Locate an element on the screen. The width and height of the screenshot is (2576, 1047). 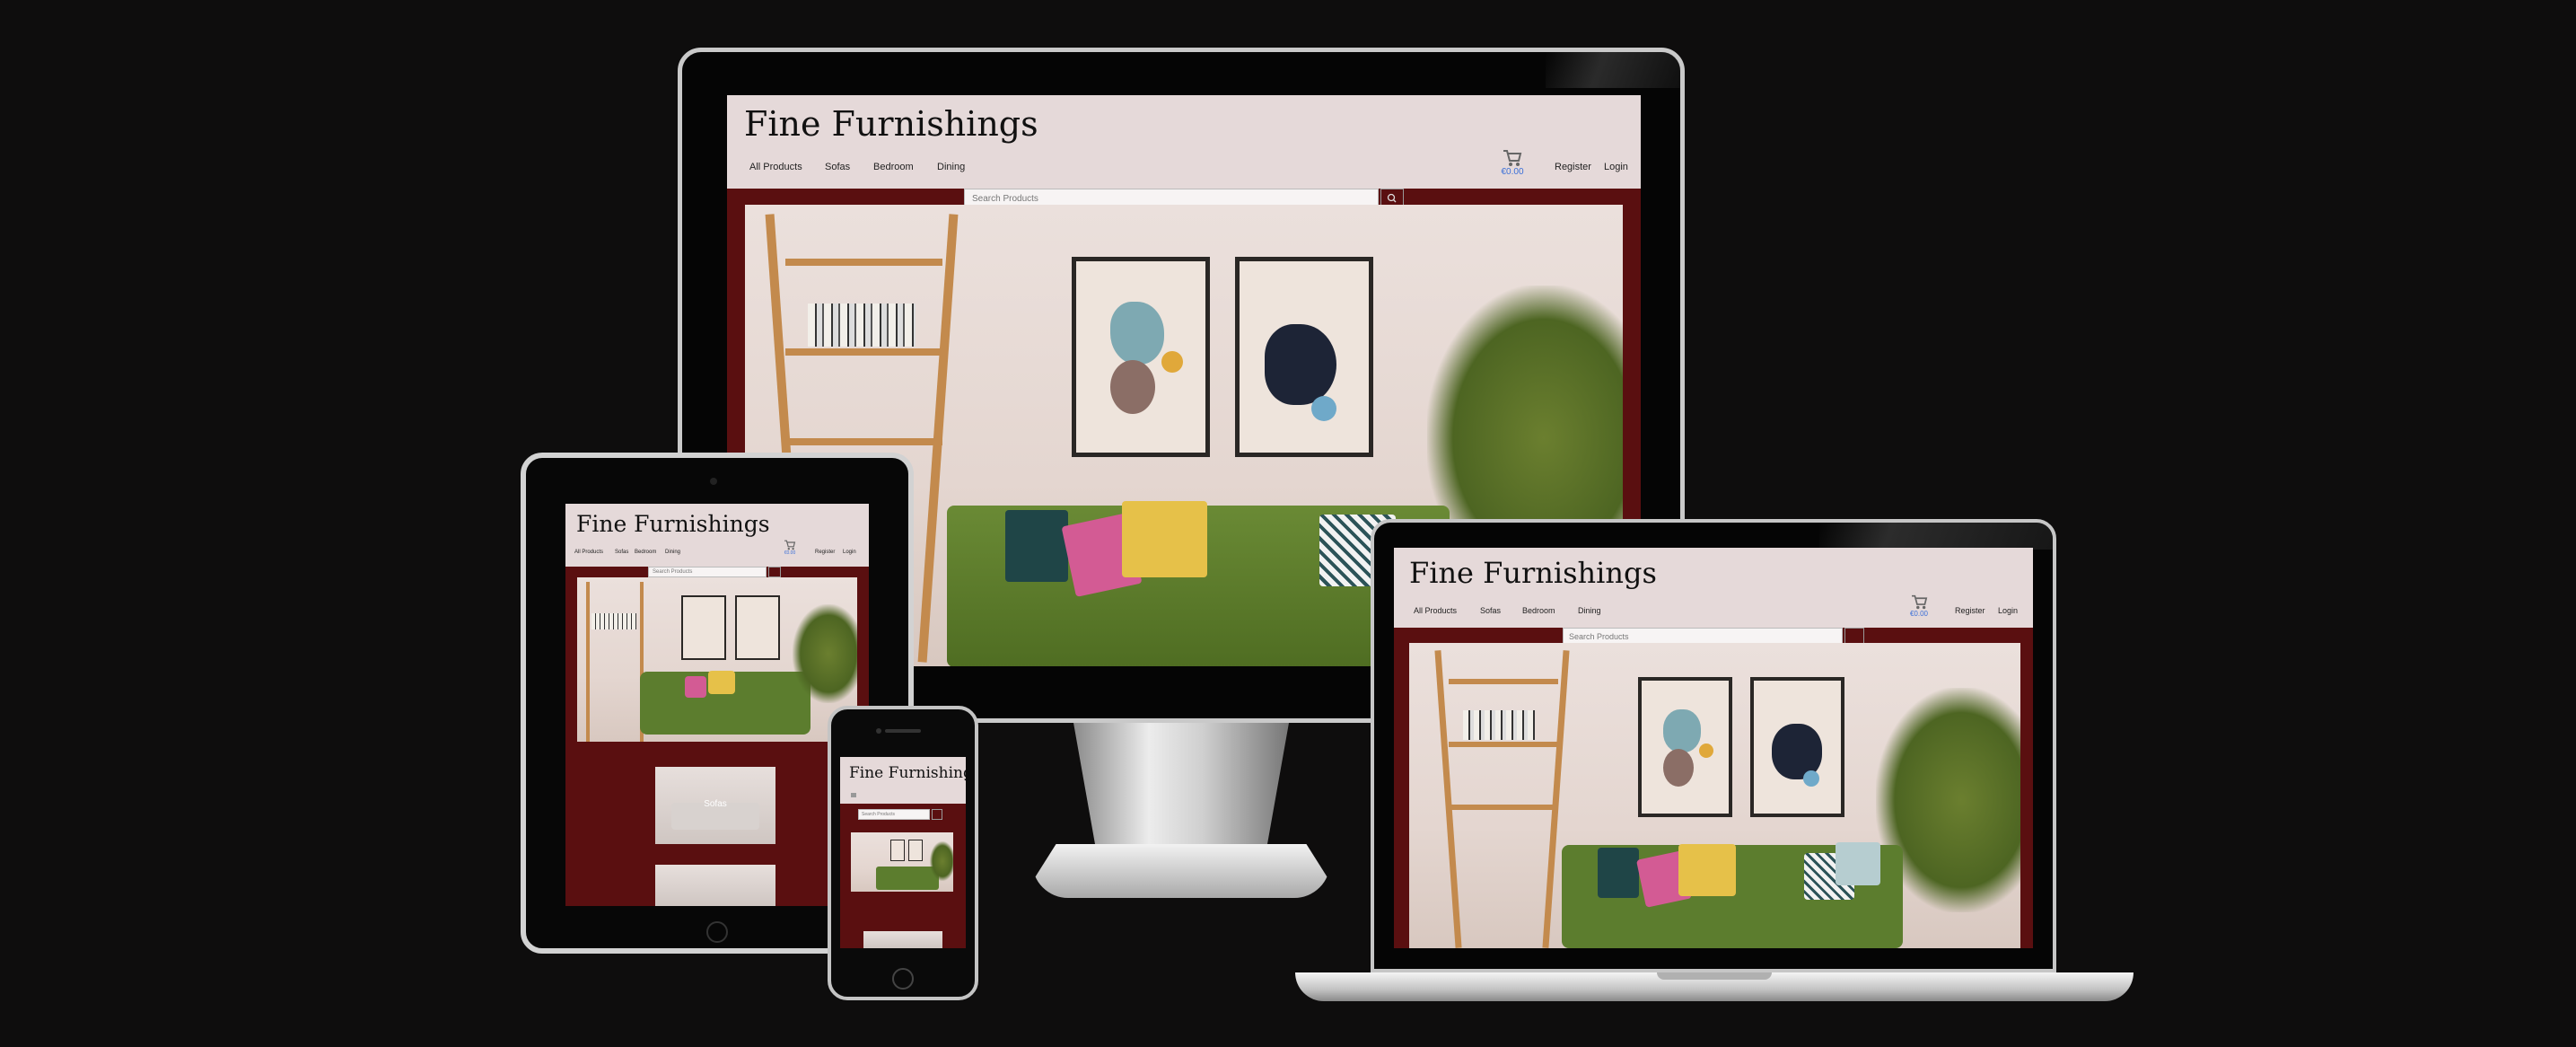
tablet-site-title: Fine Furnishings is located at coordinates (673, 524).